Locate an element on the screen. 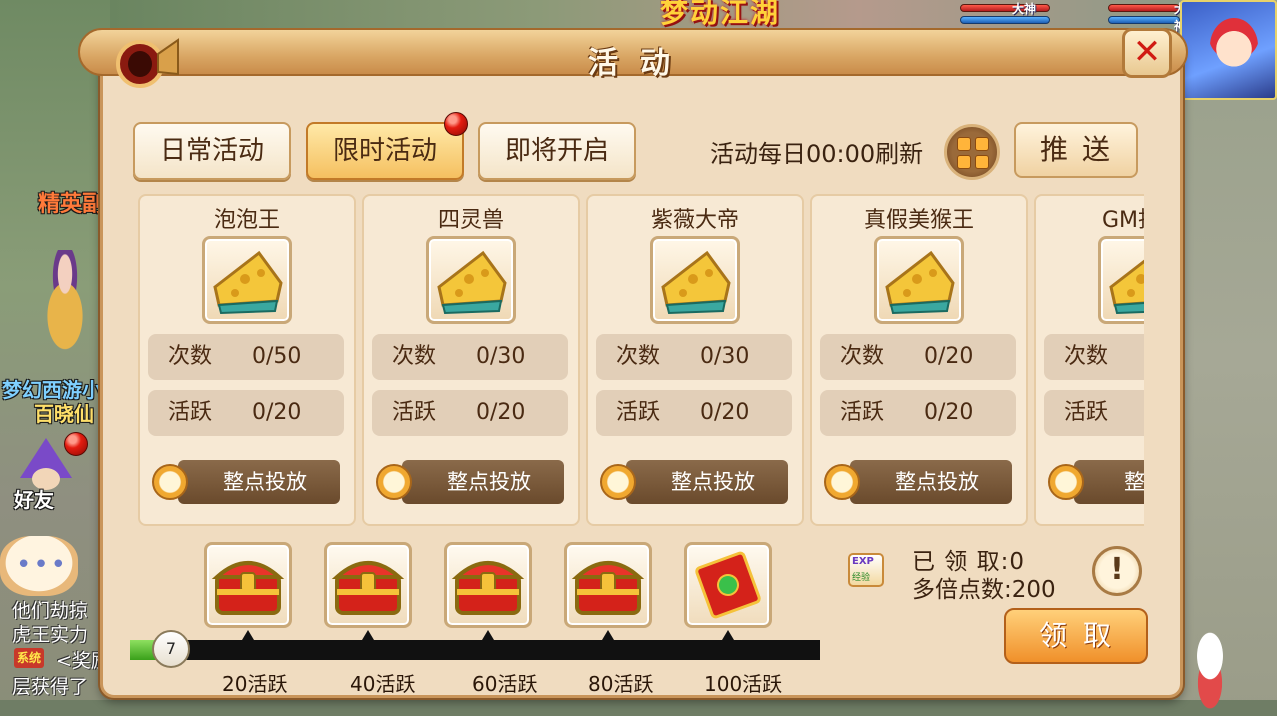 The image size is (1277, 716). chat-line: 他们劫掠 is located at coordinates (50, 611).